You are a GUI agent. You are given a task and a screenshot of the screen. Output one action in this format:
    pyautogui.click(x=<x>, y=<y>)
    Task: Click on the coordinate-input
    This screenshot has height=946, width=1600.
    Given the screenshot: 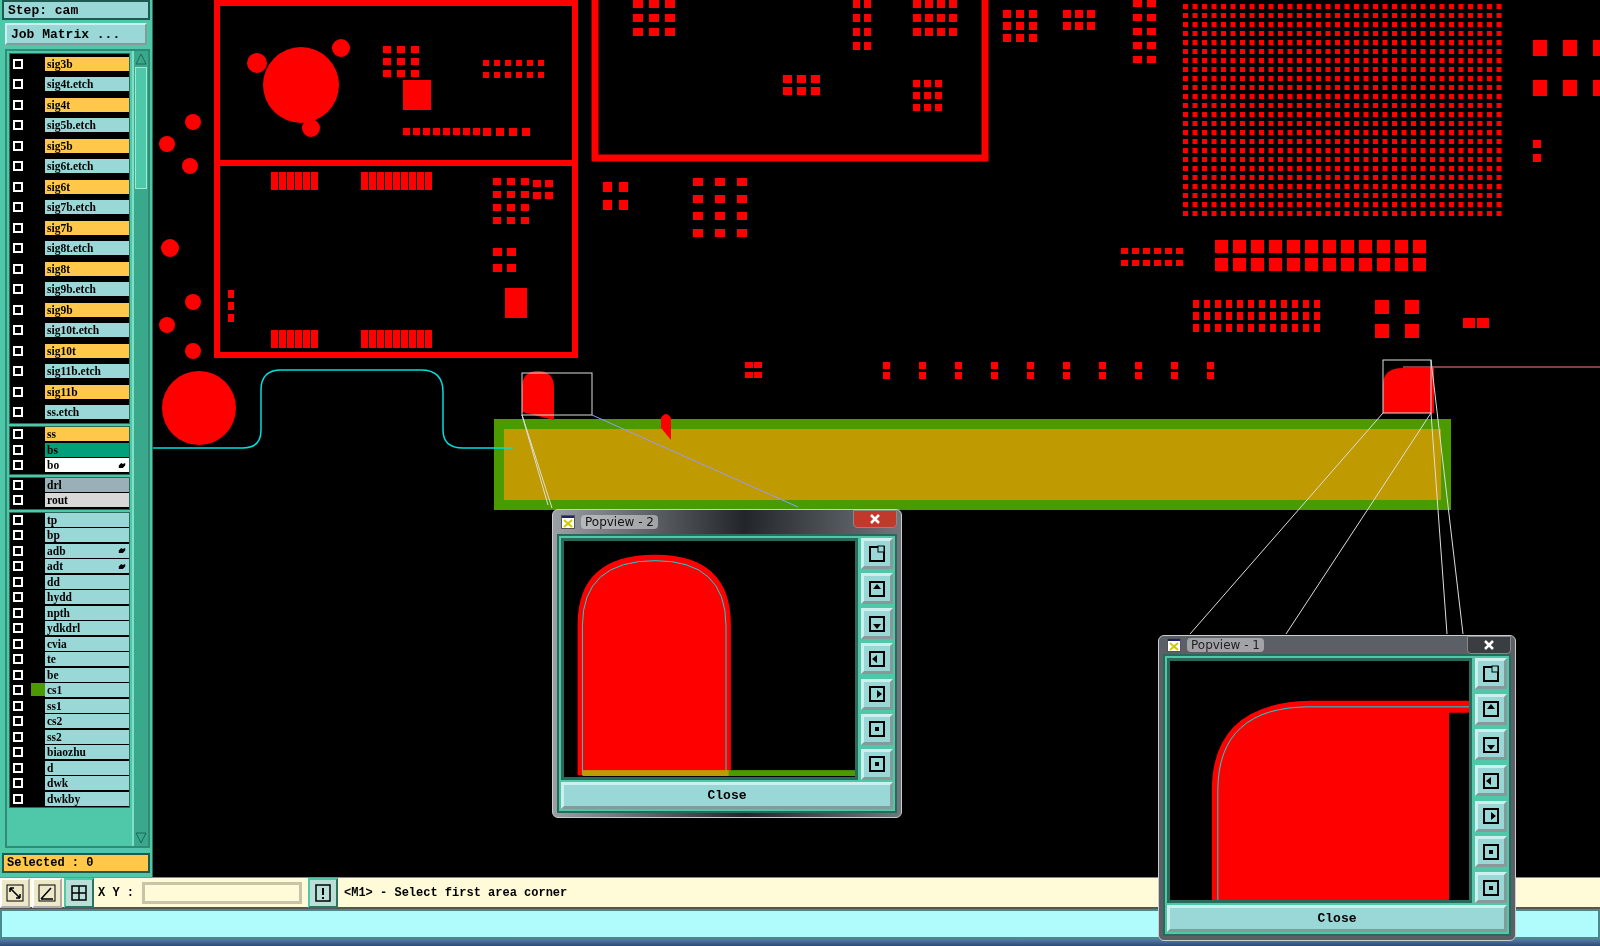 What is the action you would take?
    pyautogui.click(x=222, y=892)
    